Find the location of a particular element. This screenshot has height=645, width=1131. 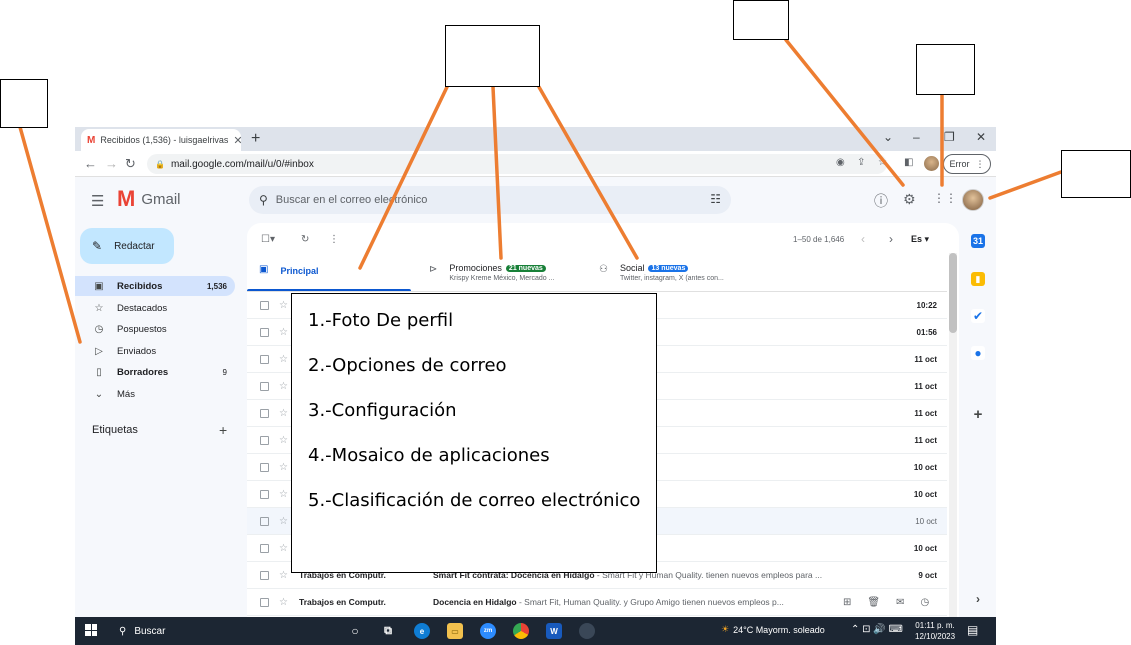

taskbar-clock: 01:11 p. m. 12/10/2023 is located at coordinates (935, 631).